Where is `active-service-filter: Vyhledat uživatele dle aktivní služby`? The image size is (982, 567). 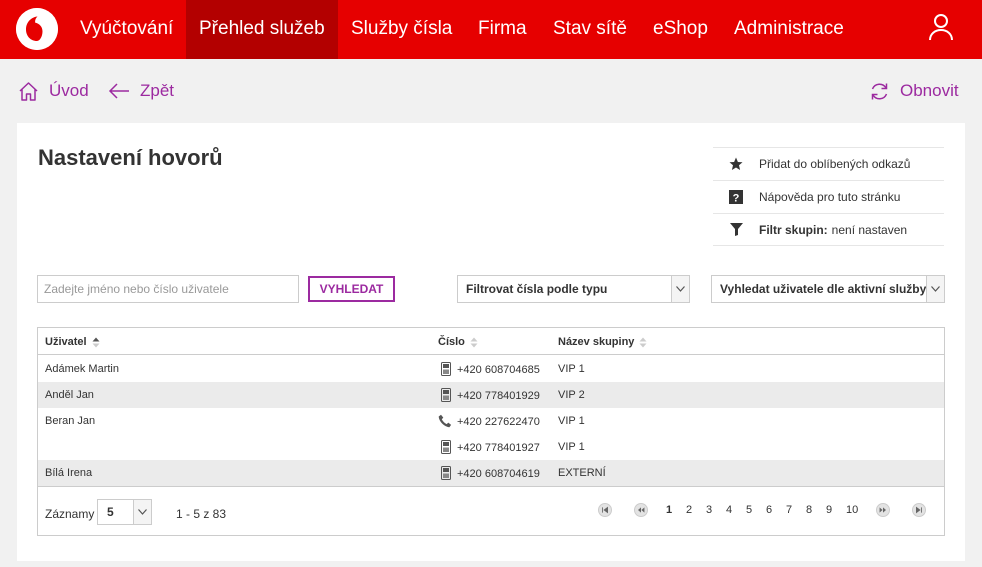
active-service-filter: Vyhledat uživatele dle aktivní služby is located at coordinates (828, 289).